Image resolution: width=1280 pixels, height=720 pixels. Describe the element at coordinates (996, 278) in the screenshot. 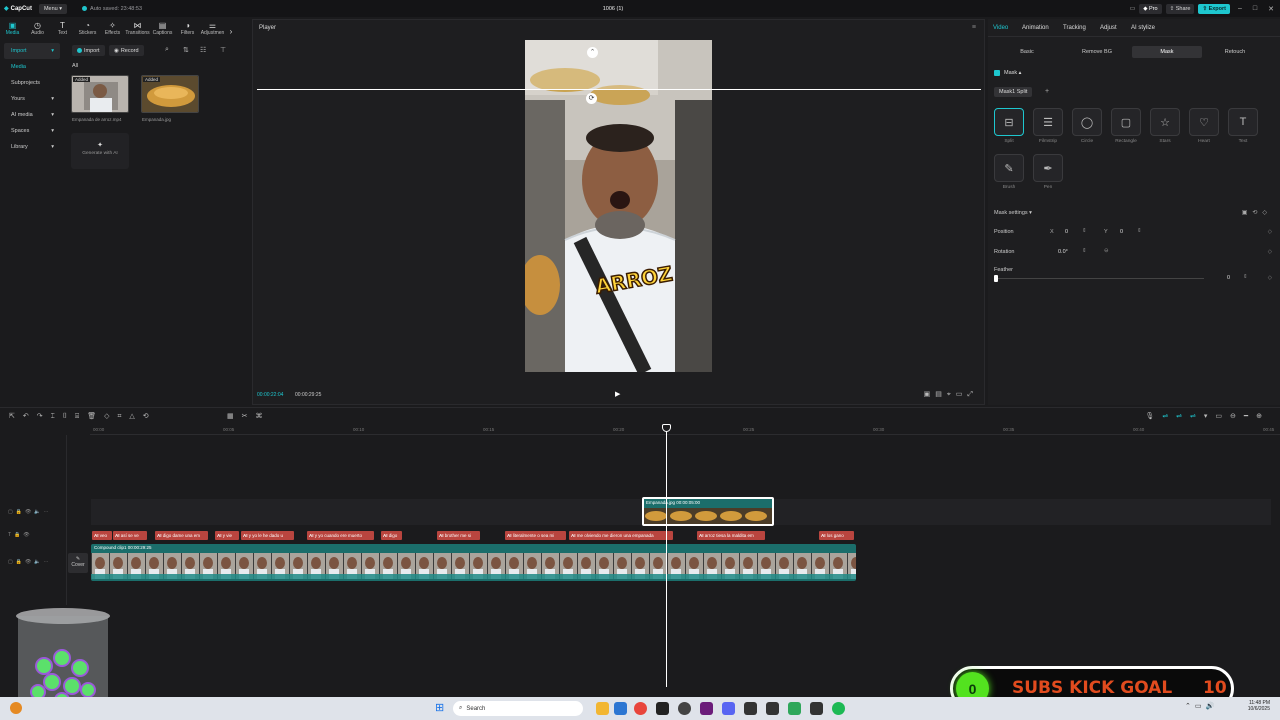

I see `feather-slider-handle` at that location.